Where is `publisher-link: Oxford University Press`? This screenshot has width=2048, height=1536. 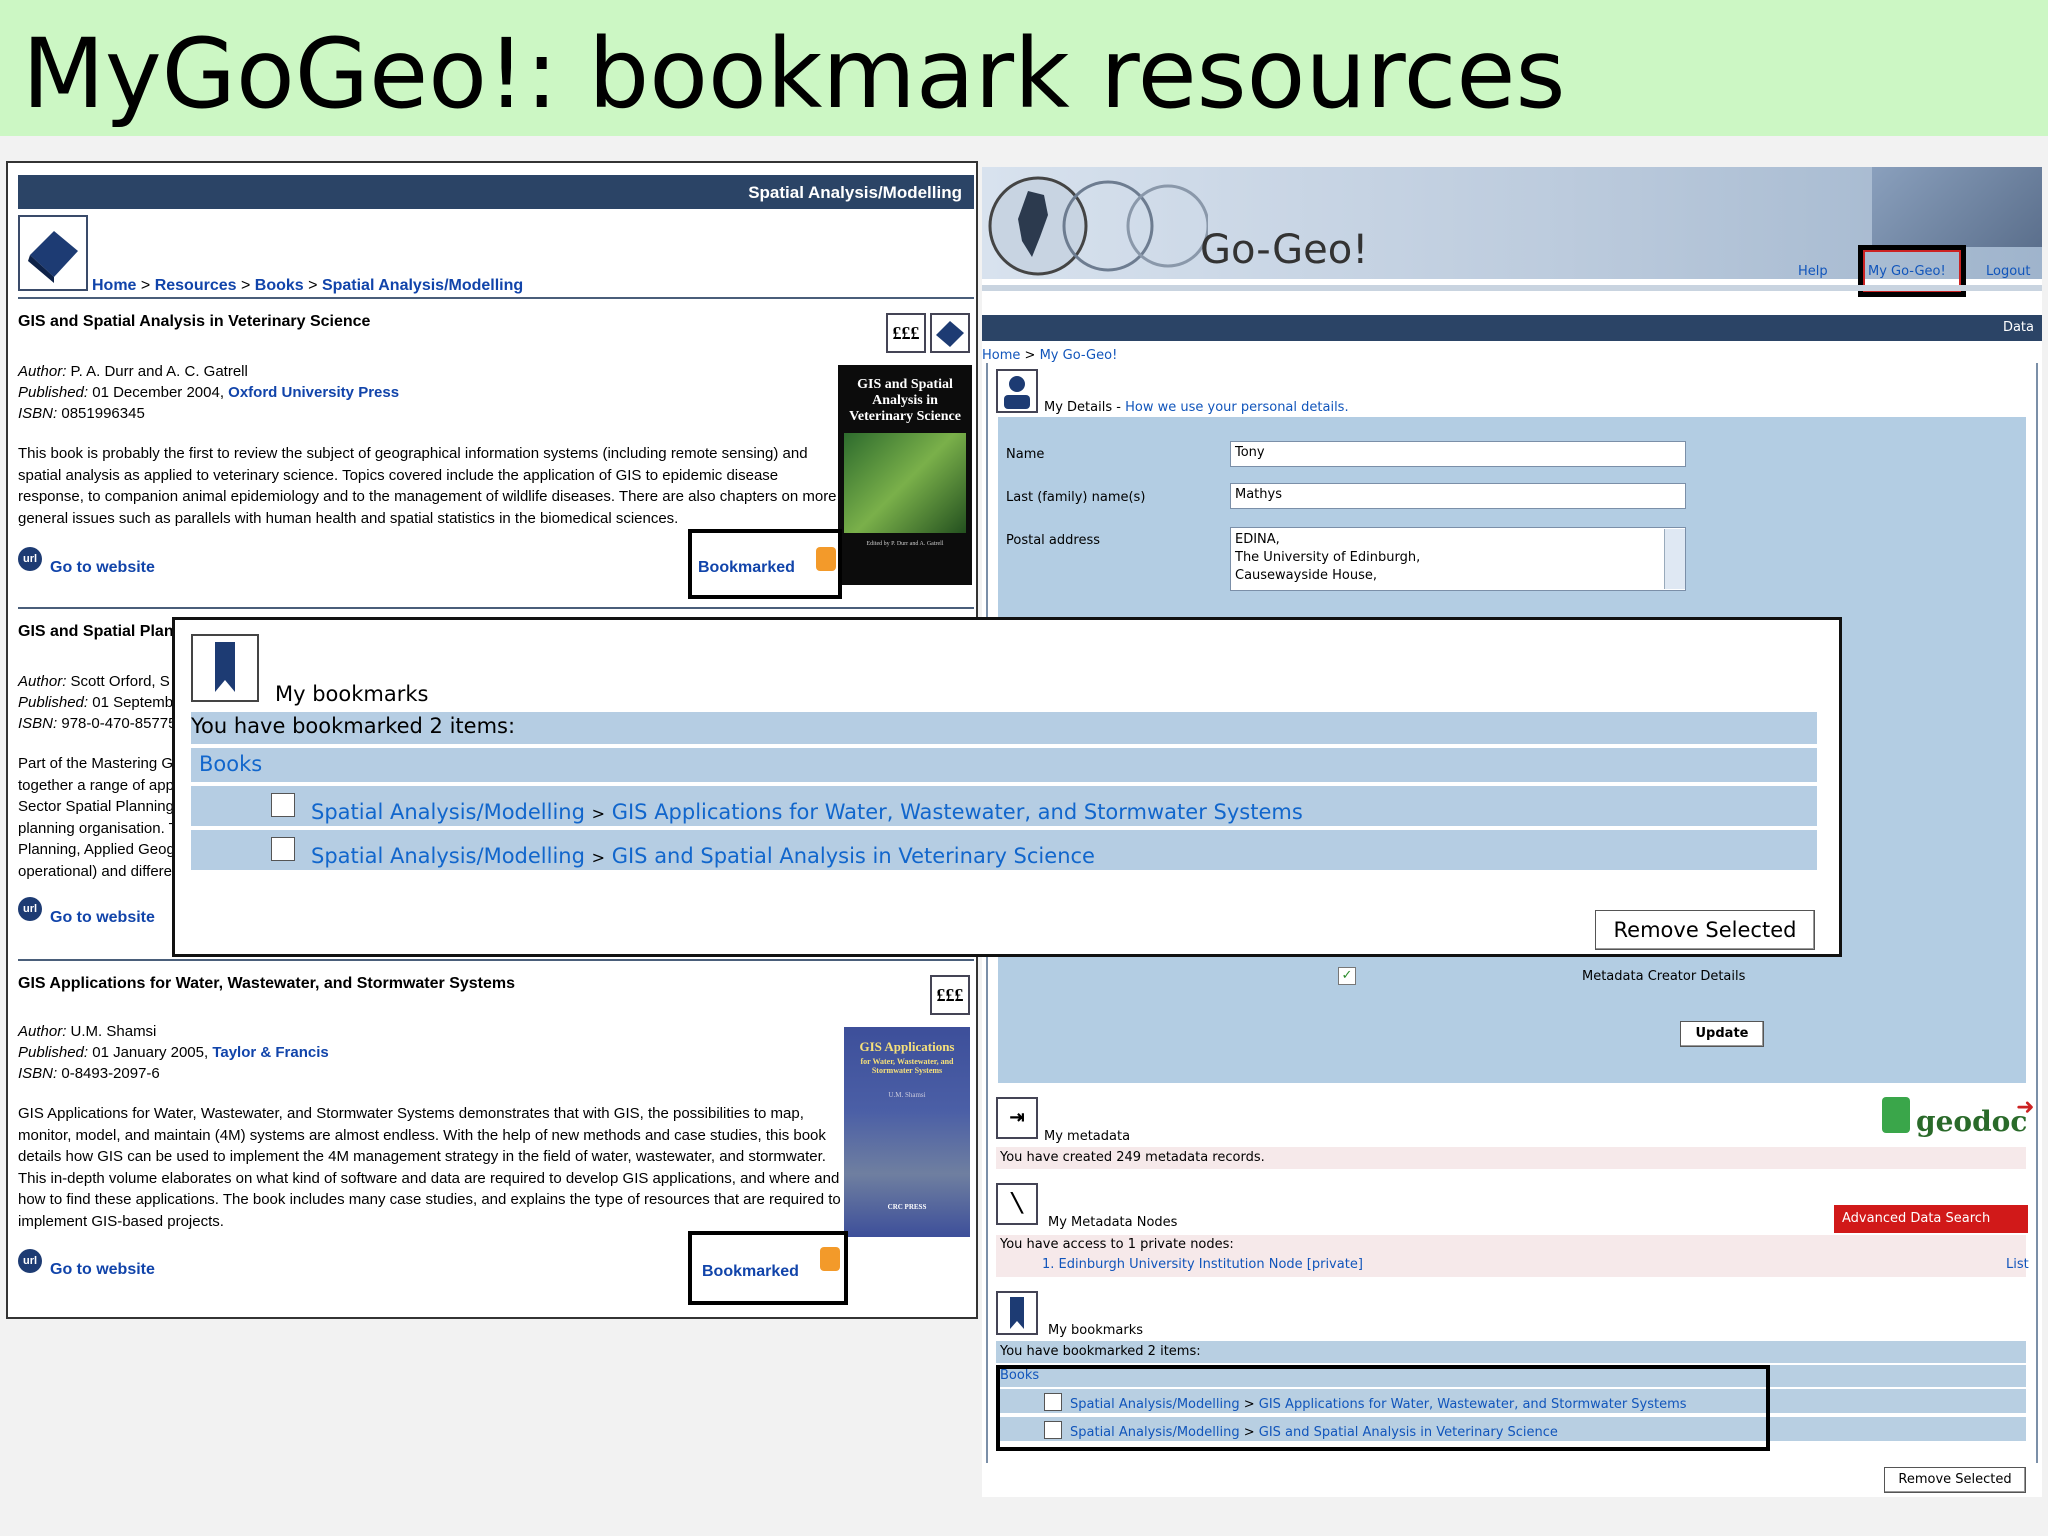 publisher-link: Oxford University Press is located at coordinates (313, 392).